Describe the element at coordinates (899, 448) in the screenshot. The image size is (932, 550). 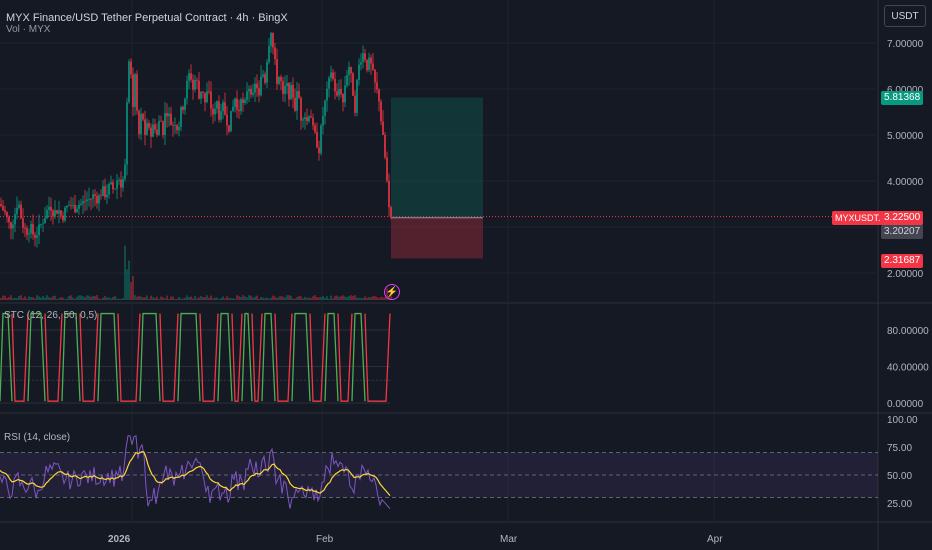
I see `rsi-tick-label: 75.00` at that location.